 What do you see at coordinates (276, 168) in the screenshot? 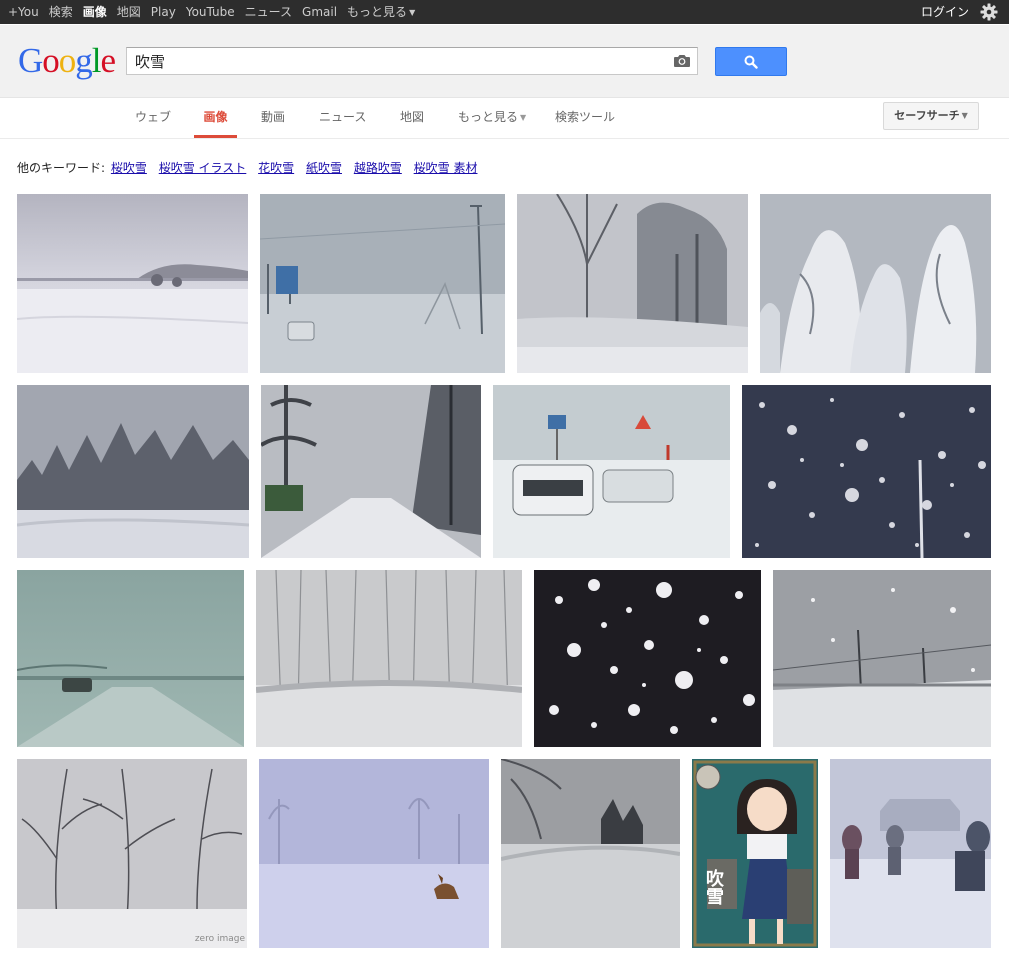
I see `related-link-3: 花吹雪` at bounding box center [276, 168].